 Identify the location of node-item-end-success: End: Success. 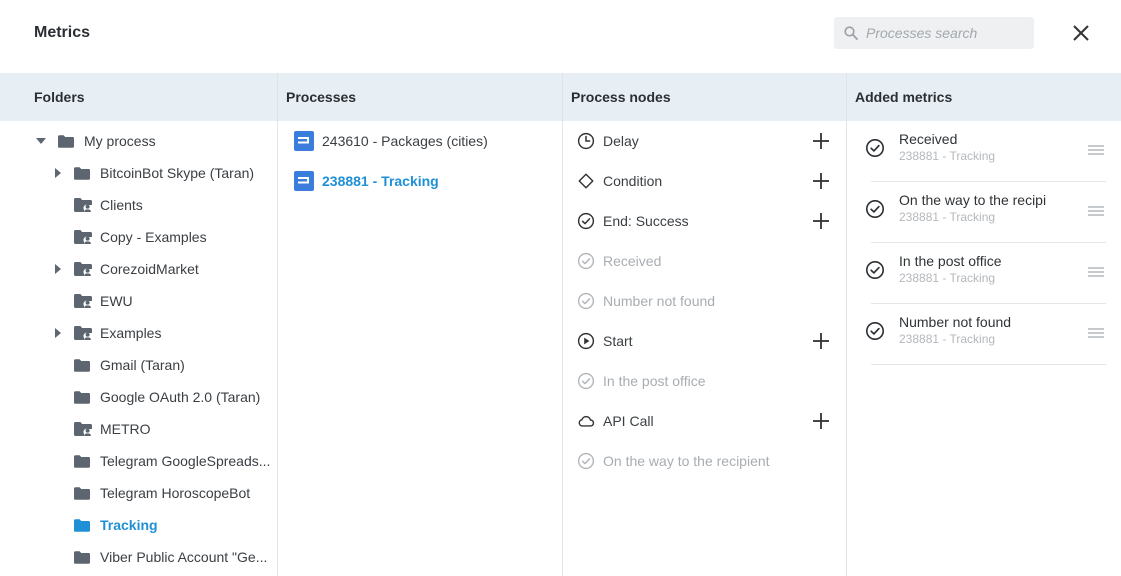
(633, 221).